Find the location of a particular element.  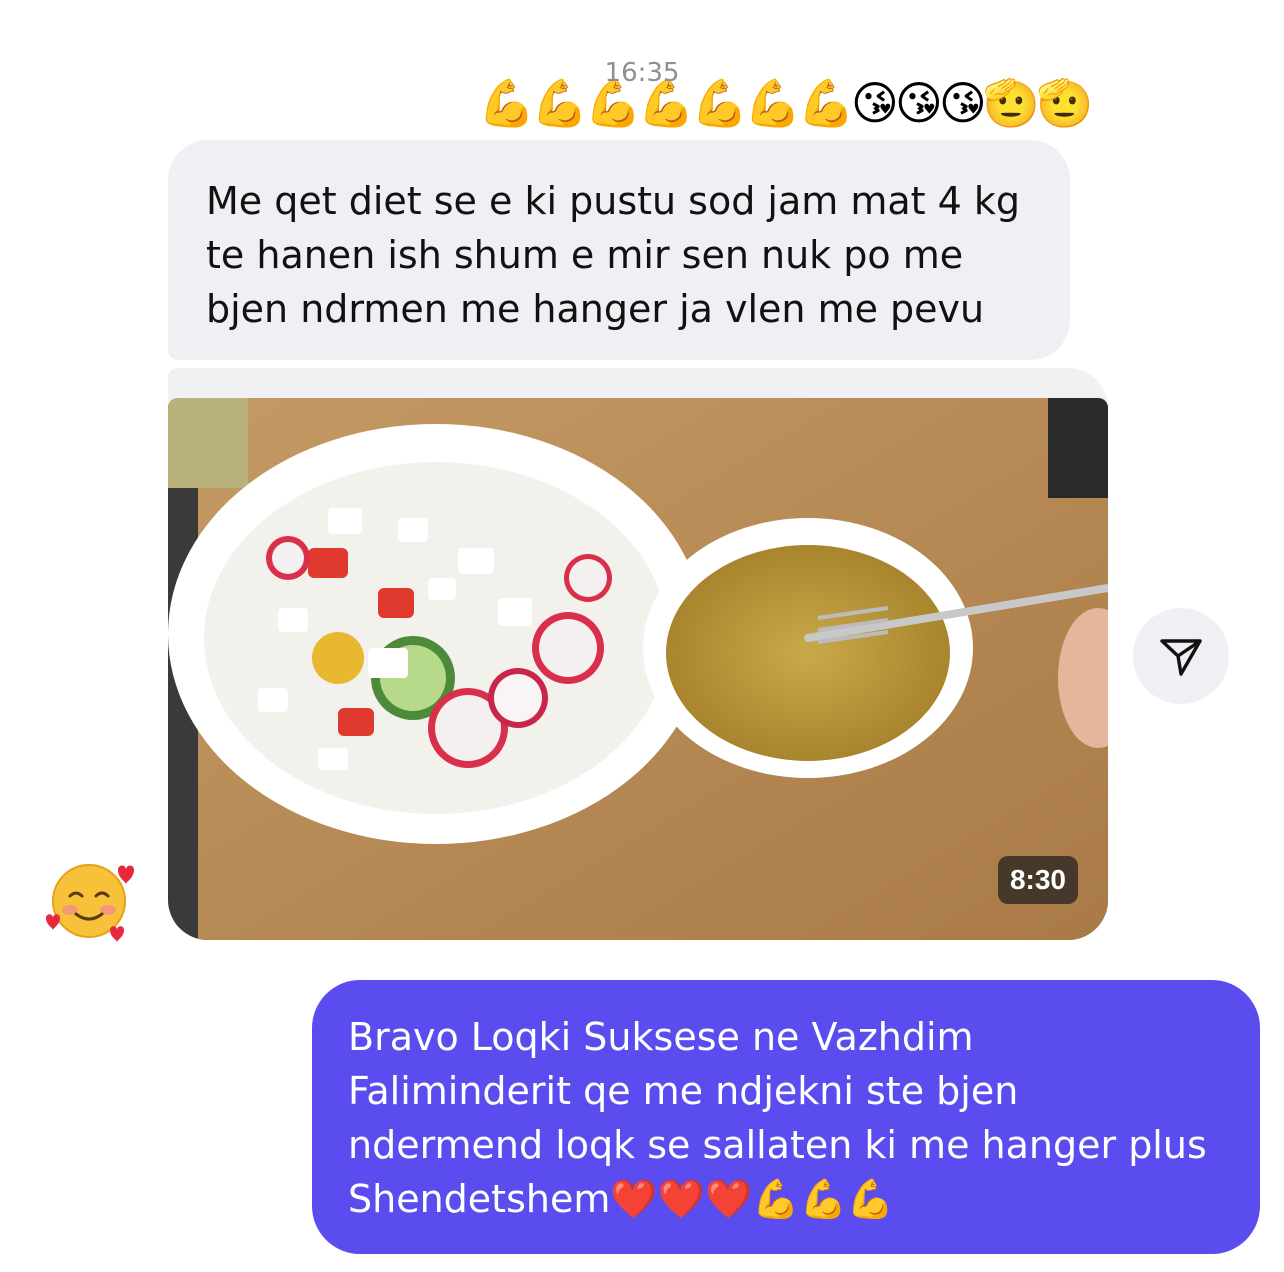

send-icon is located at coordinates (1181, 657).